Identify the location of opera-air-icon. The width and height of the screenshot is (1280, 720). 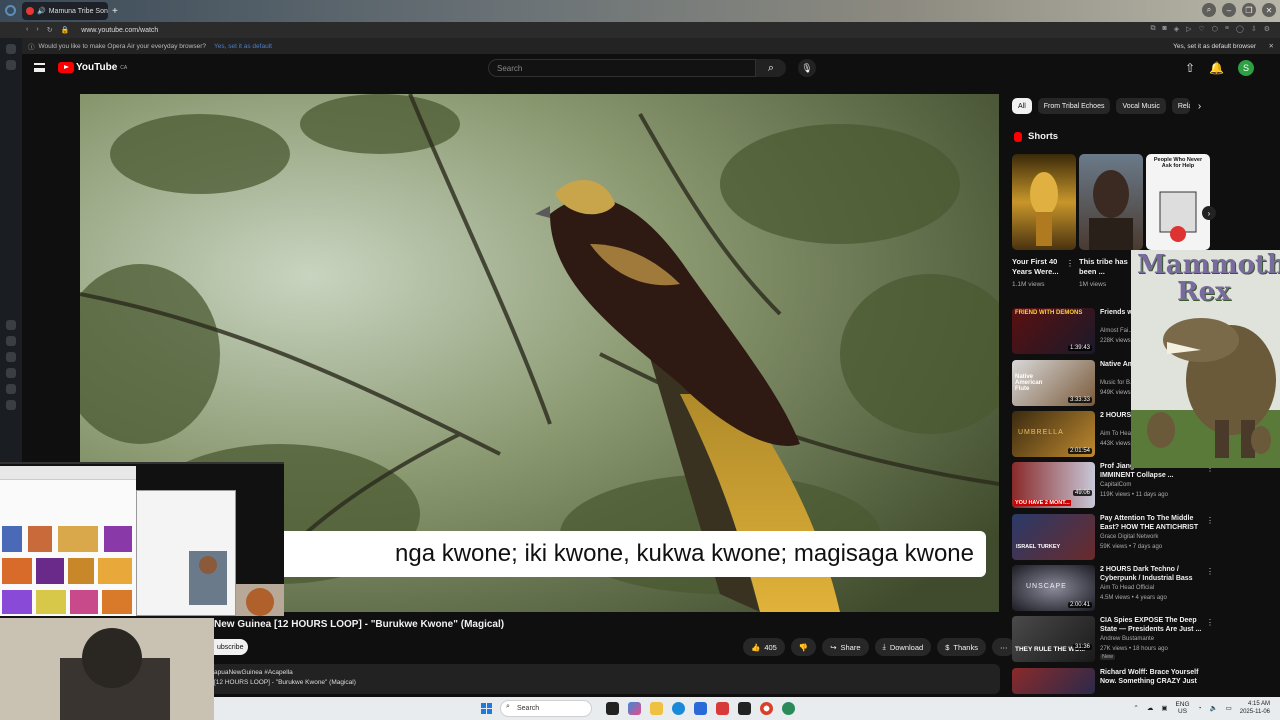
(788, 708).